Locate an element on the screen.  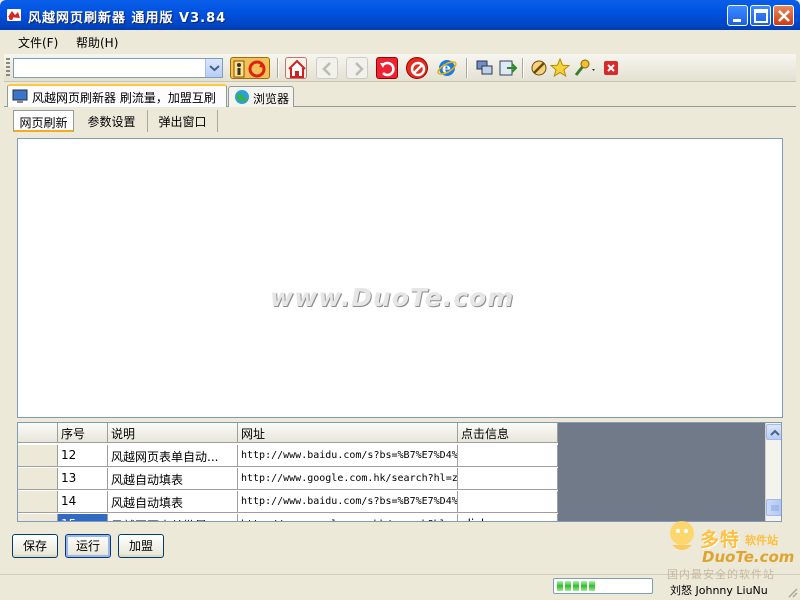
grid-empty-area is located at coordinates (662, 472).